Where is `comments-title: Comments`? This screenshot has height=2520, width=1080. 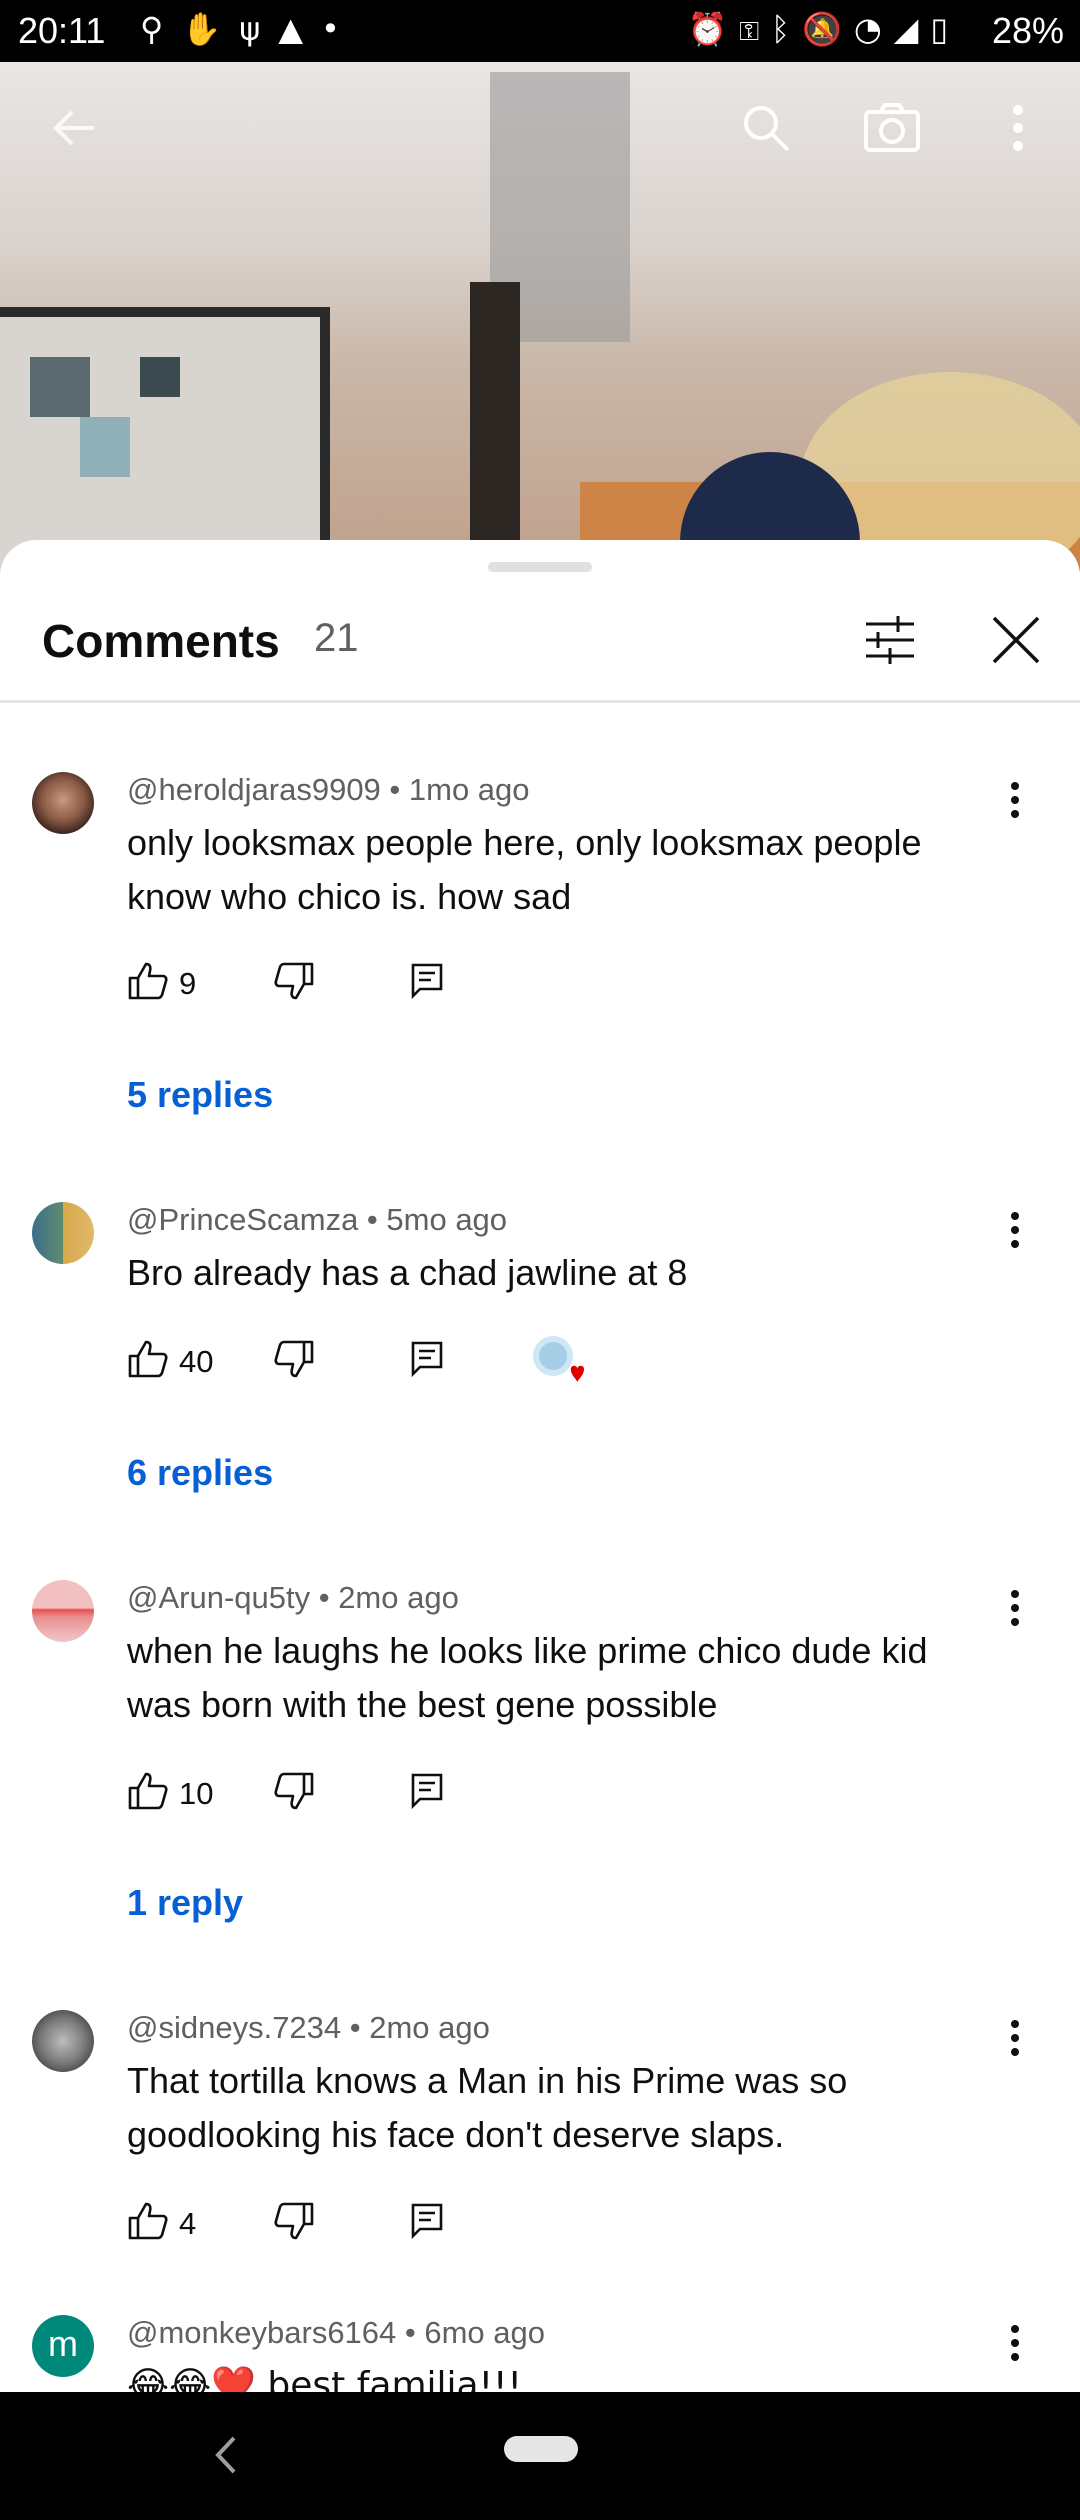
comments-title: Comments is located at coordinates (161, 641).